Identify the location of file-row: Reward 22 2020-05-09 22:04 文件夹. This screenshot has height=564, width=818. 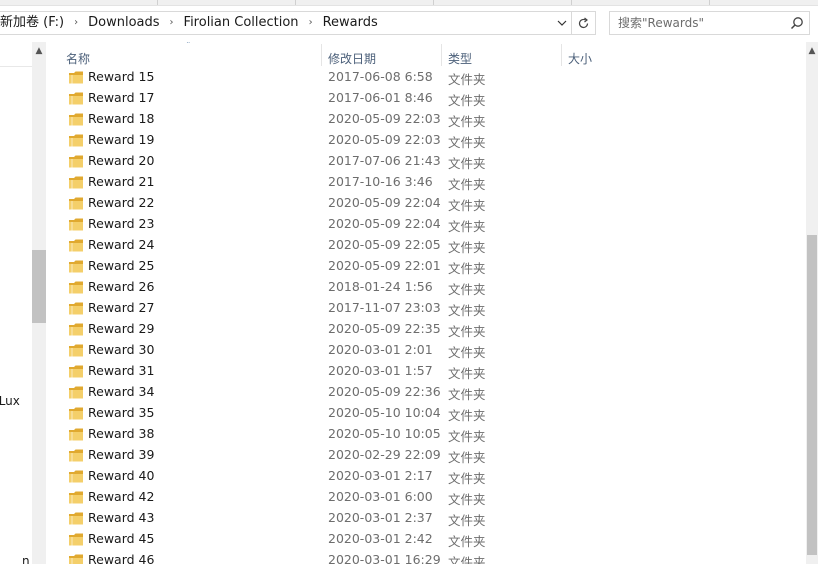
(426, 203).